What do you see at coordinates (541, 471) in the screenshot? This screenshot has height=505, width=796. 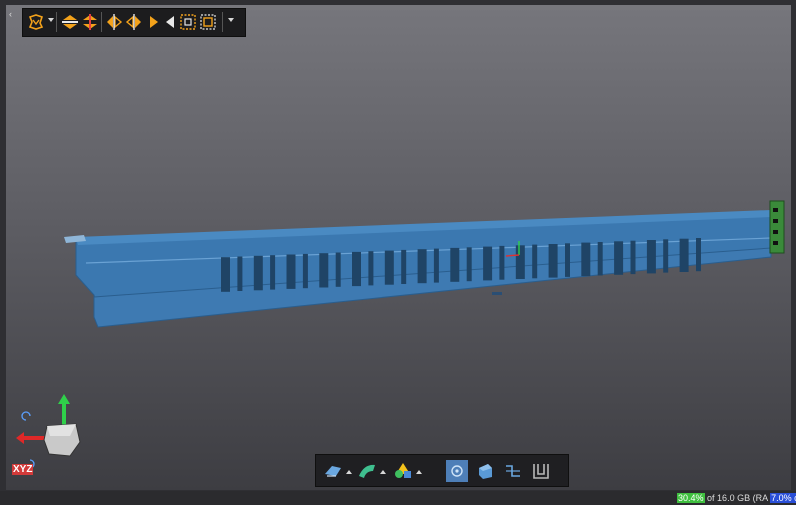 I see `profile-icon` at bounding box center [541, 471].